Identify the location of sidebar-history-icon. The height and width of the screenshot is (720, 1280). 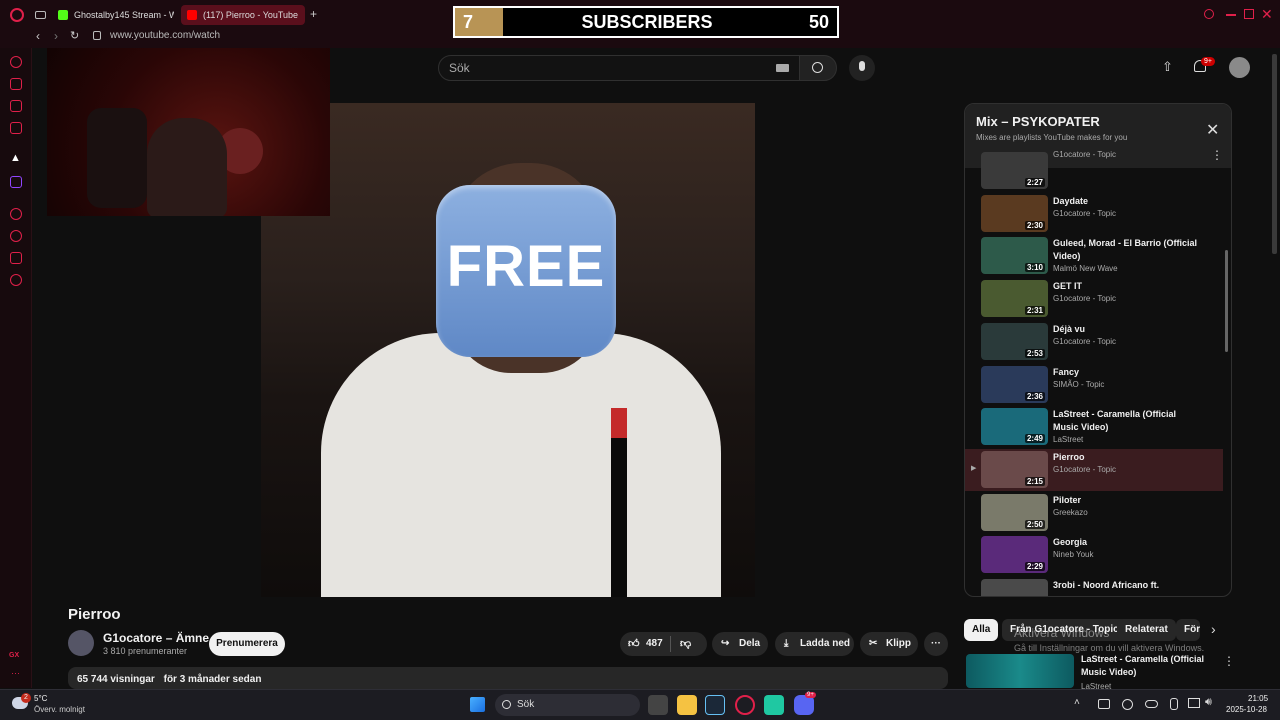
(16, 236).